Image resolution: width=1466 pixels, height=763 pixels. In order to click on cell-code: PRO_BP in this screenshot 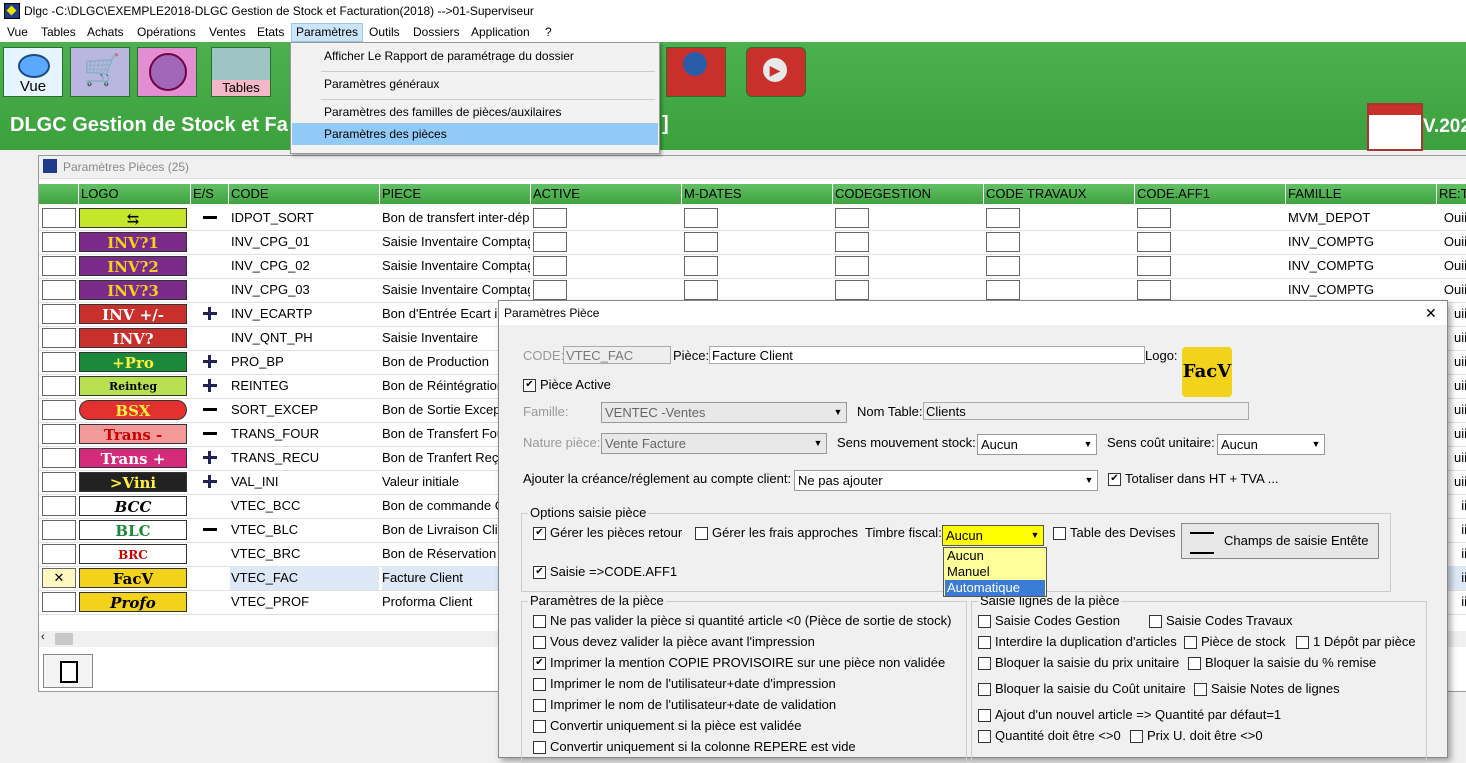, I will do `click(304, 362)`.